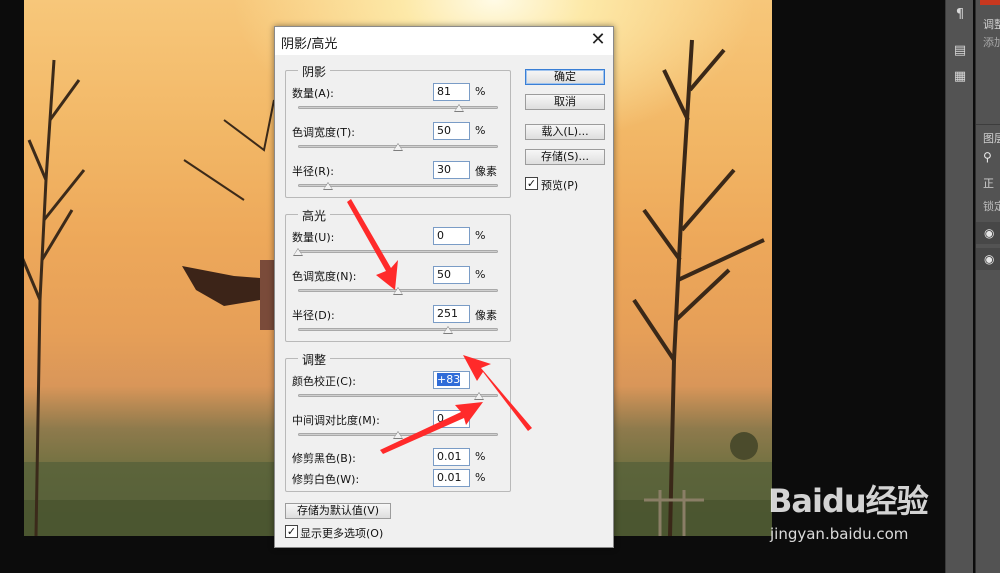 The image size is (1000, 573). What do you see at coordinates (480, 130) in the screenshot?
I see `shadows-tonal-unit: %` at bounding box center [480, 130].